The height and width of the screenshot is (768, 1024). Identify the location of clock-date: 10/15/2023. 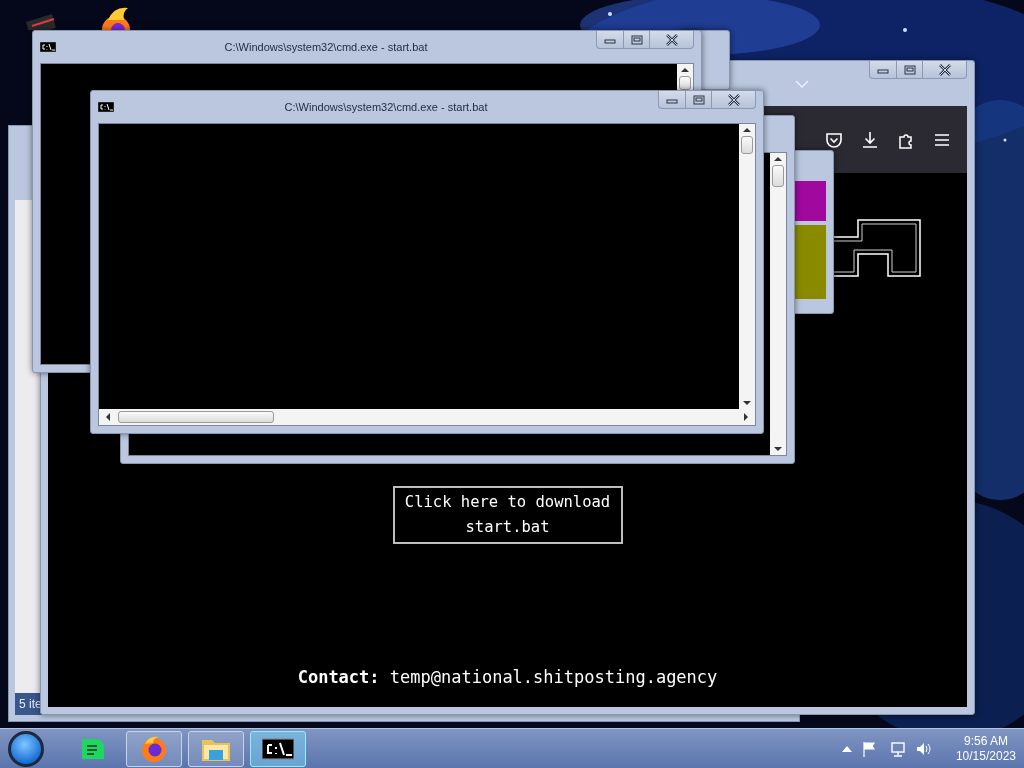
(985, 756).